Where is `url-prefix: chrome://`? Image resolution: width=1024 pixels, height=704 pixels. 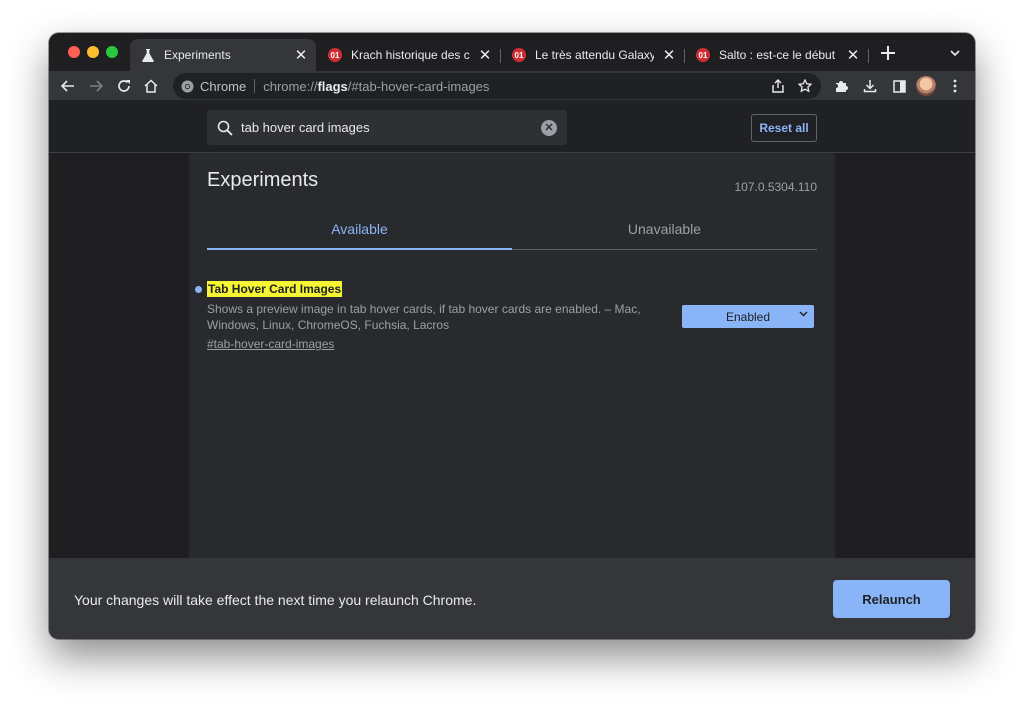
url-prefix: chrome:// is located at coordinates (290, 86).